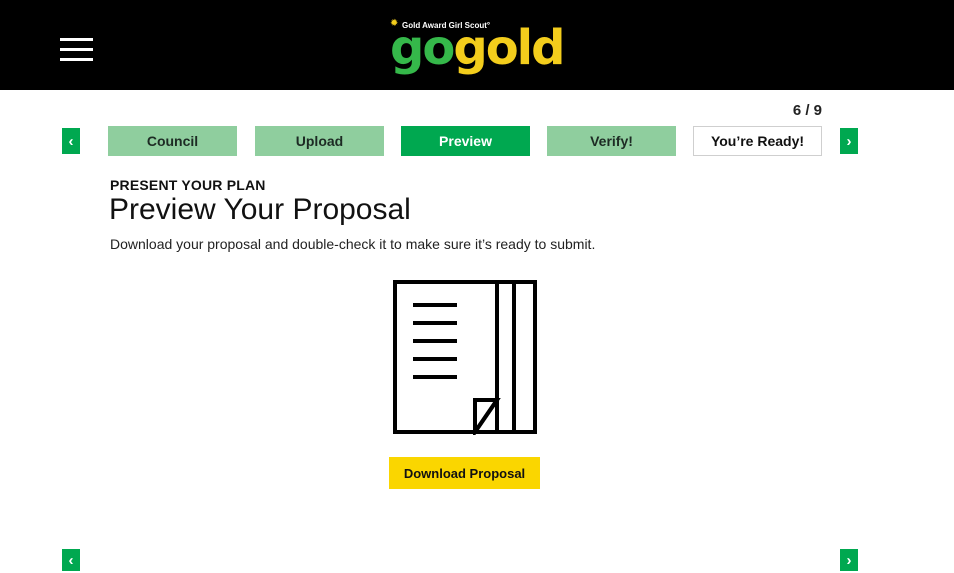  Describe the element at coordinates (757, 141) in the screenshot. I see `step-youre-ready: You’re Ready!` at that location.